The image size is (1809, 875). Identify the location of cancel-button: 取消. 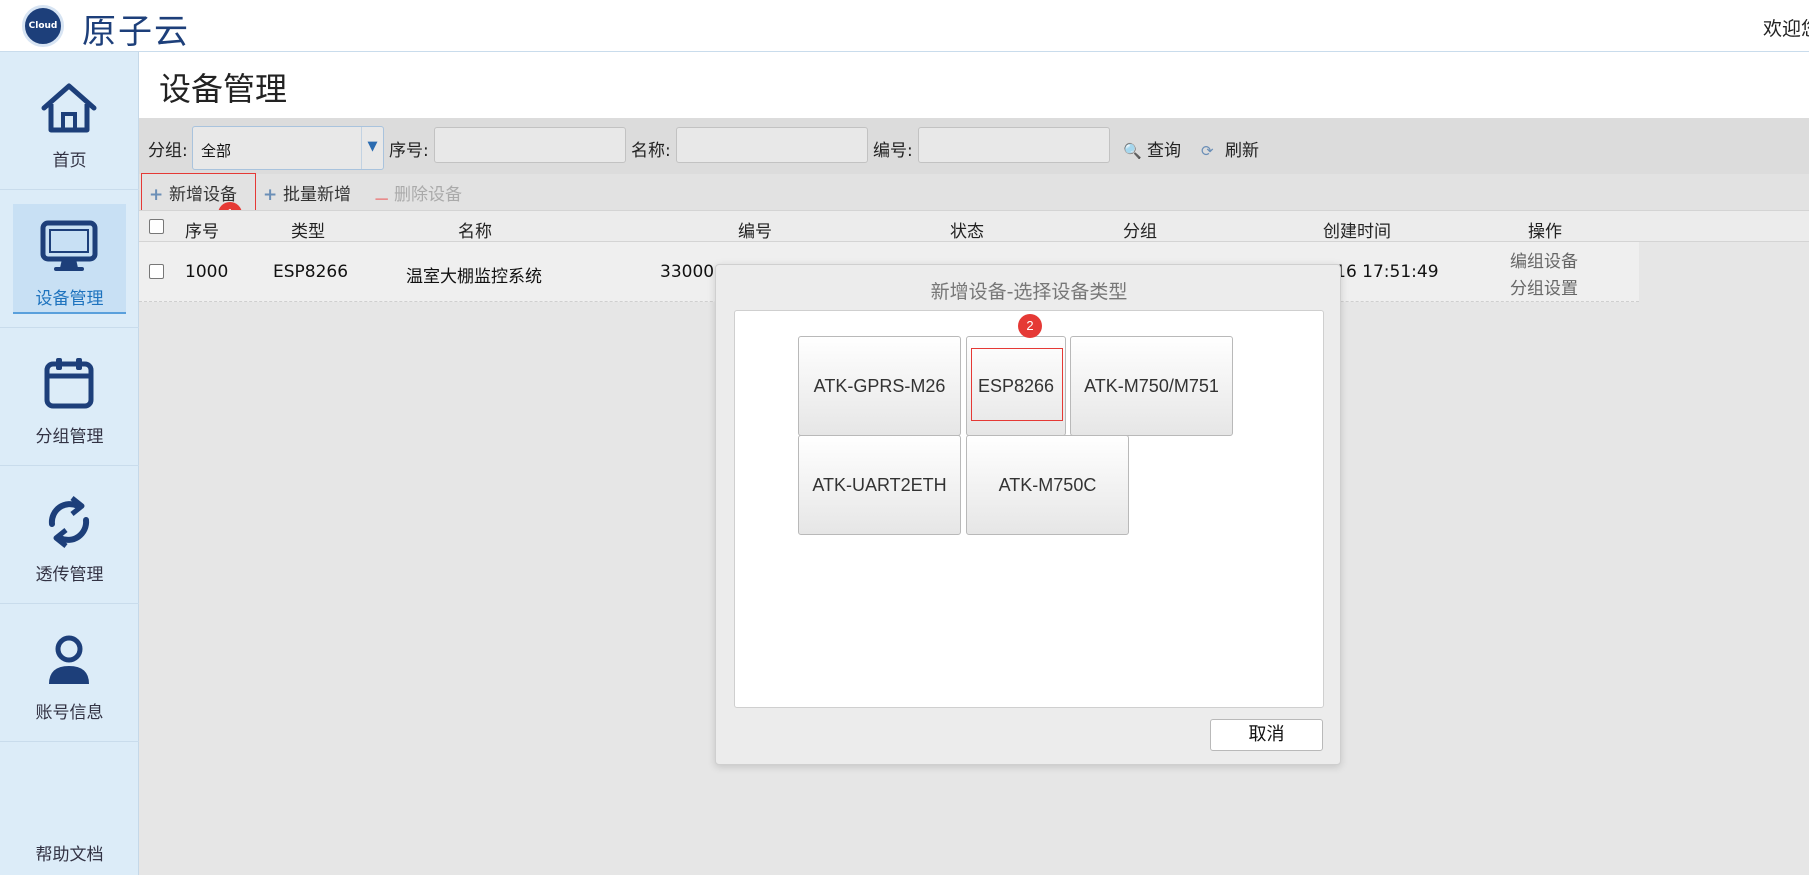
(1266, 735).